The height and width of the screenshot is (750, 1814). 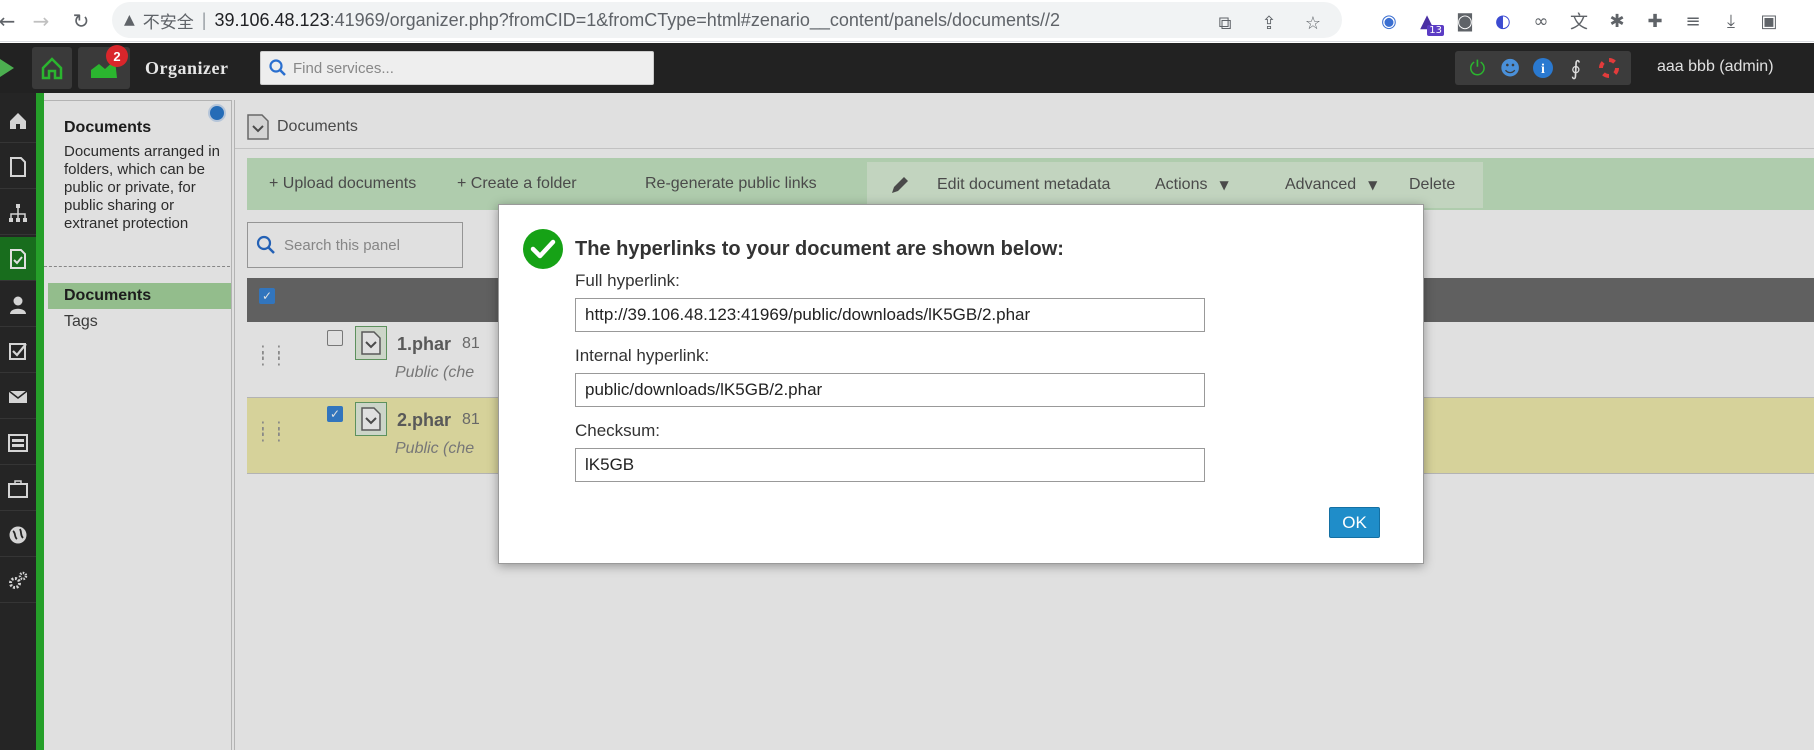 I want to click on organizer-tab: 2, so click(x=104, y=67).